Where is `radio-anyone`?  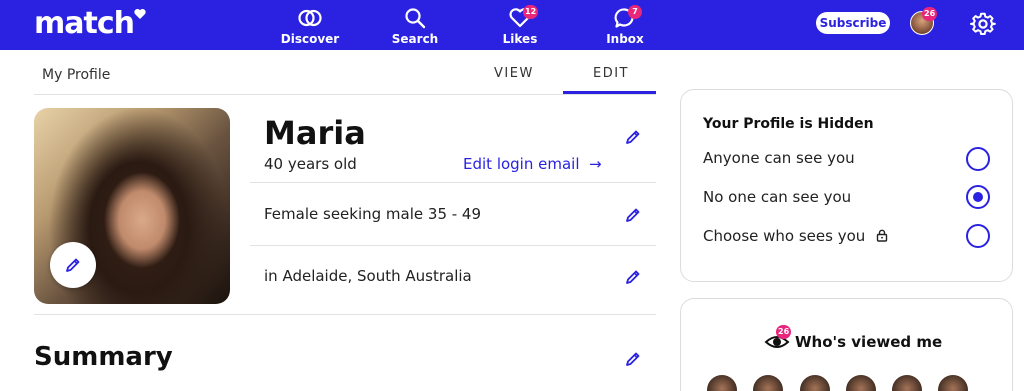
radio-anyone is located at coordinates (978, 159).